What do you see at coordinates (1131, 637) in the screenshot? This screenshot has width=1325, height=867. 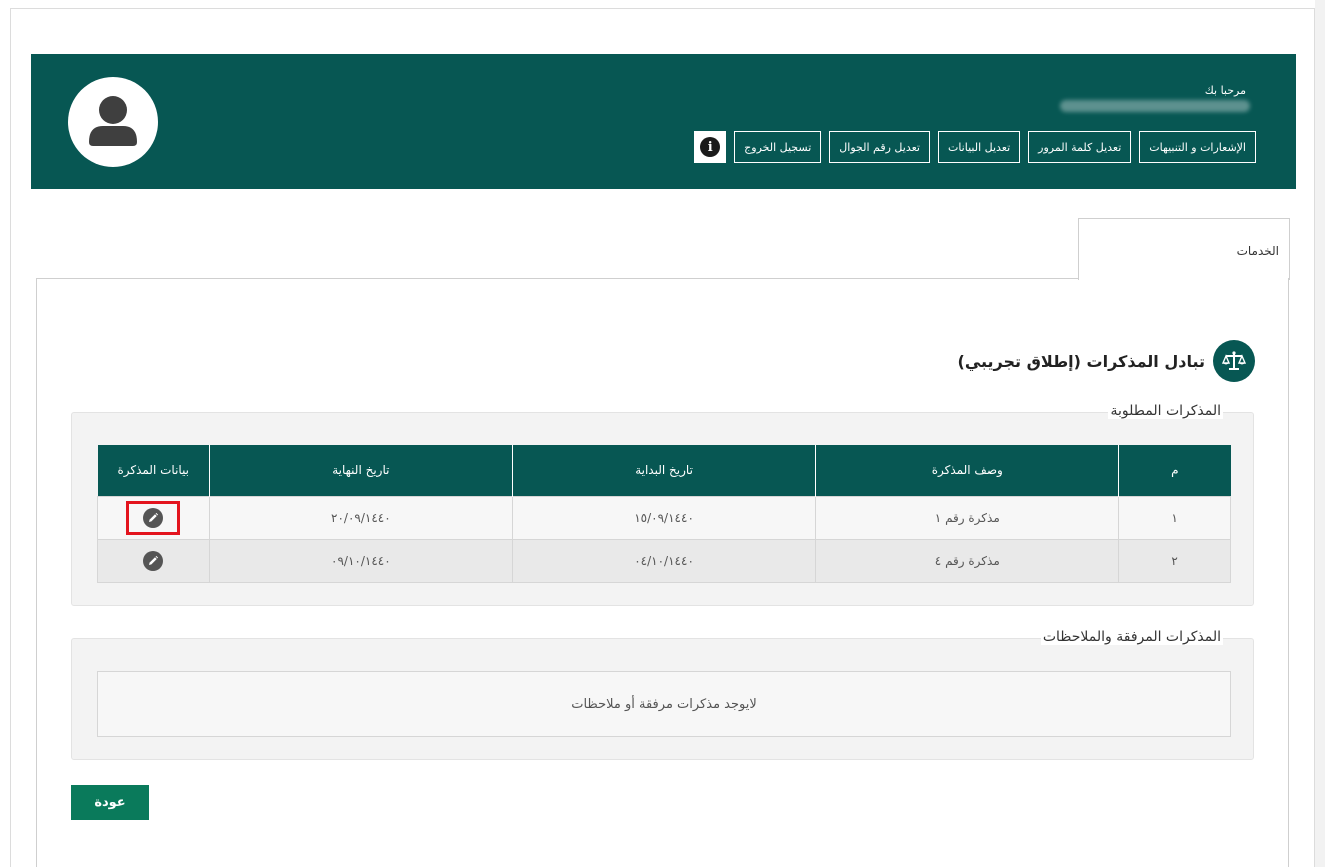 I see `attached-memos-legend: المذكرات المرفقة والملاحظات` at bounding box center [1131, 637].